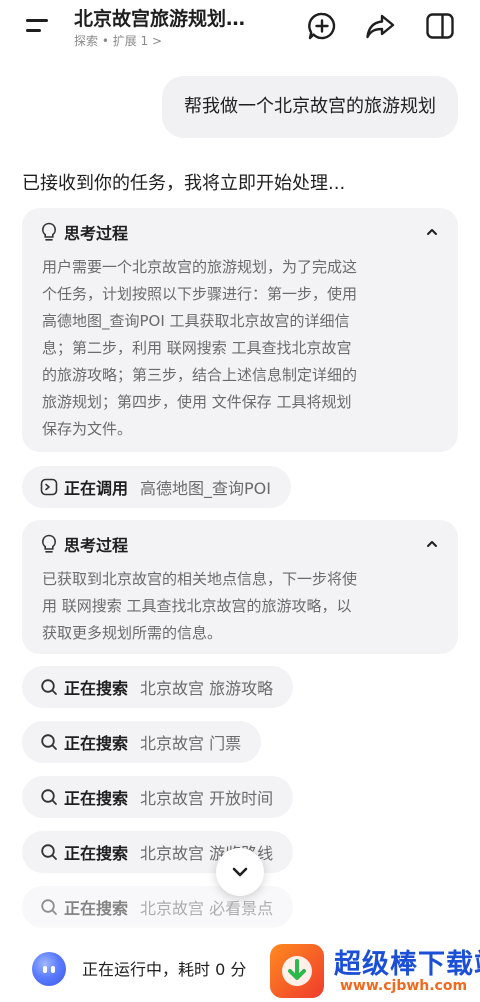 The image size is (480, 1002). Describe the element at coordinates (205, 488) in the screenshot. I see `tool-call-target: 高德地图_查询POI` at that location.